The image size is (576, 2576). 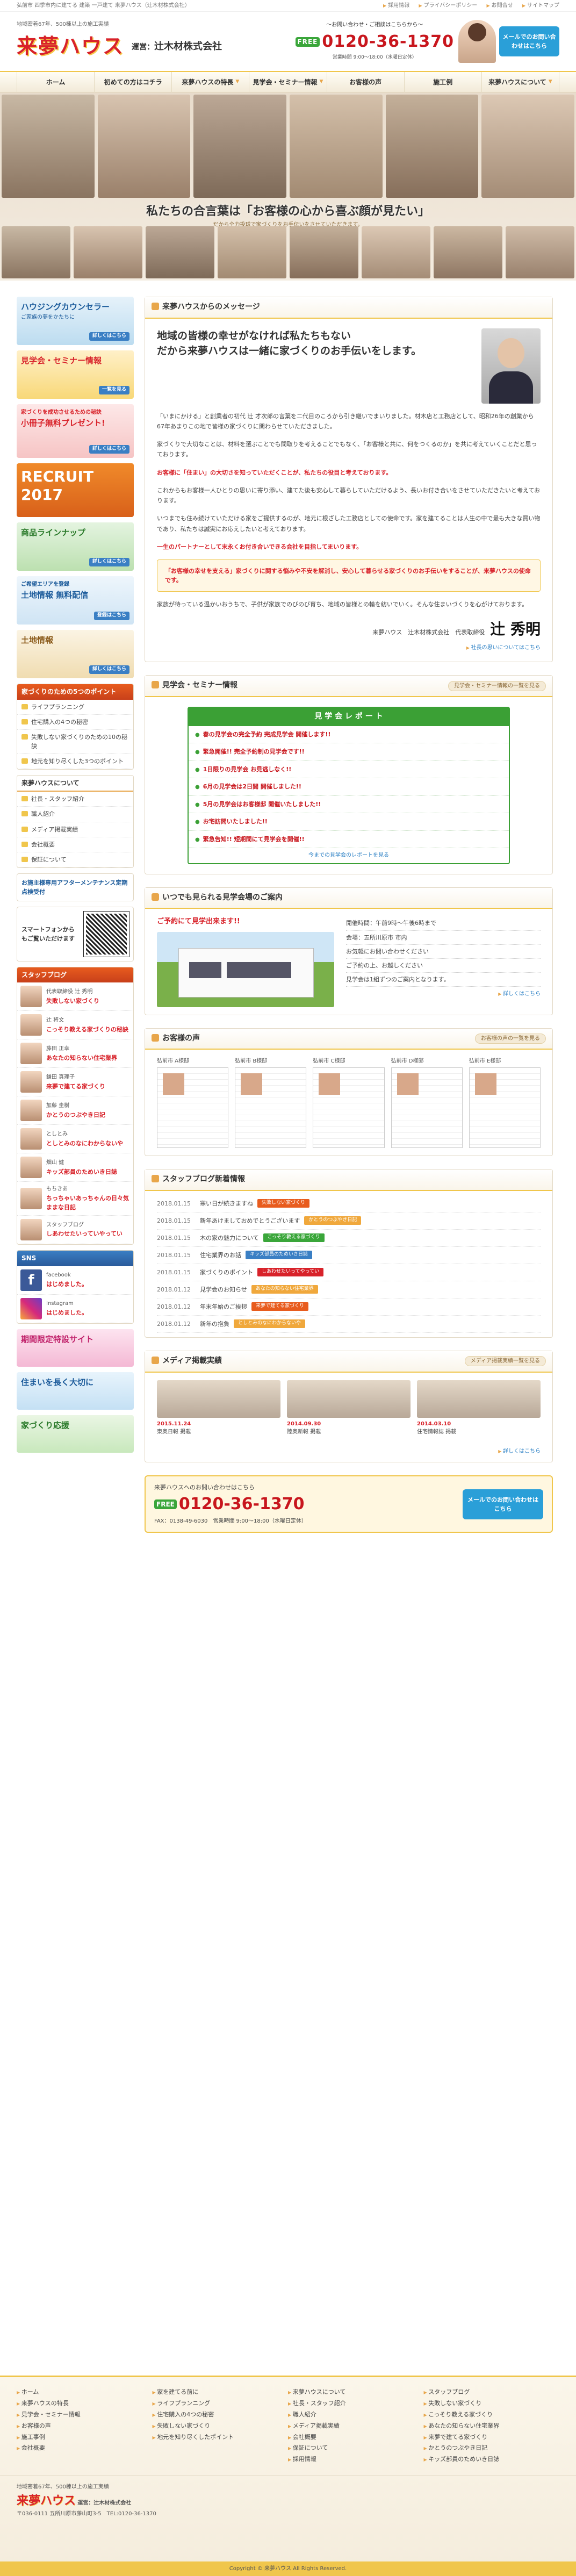 What do you see at coordinates (520, 82) in the screenshot?
I see `nav-about: 来夢ハウスについて ▼` at bounding box center [520, 82].